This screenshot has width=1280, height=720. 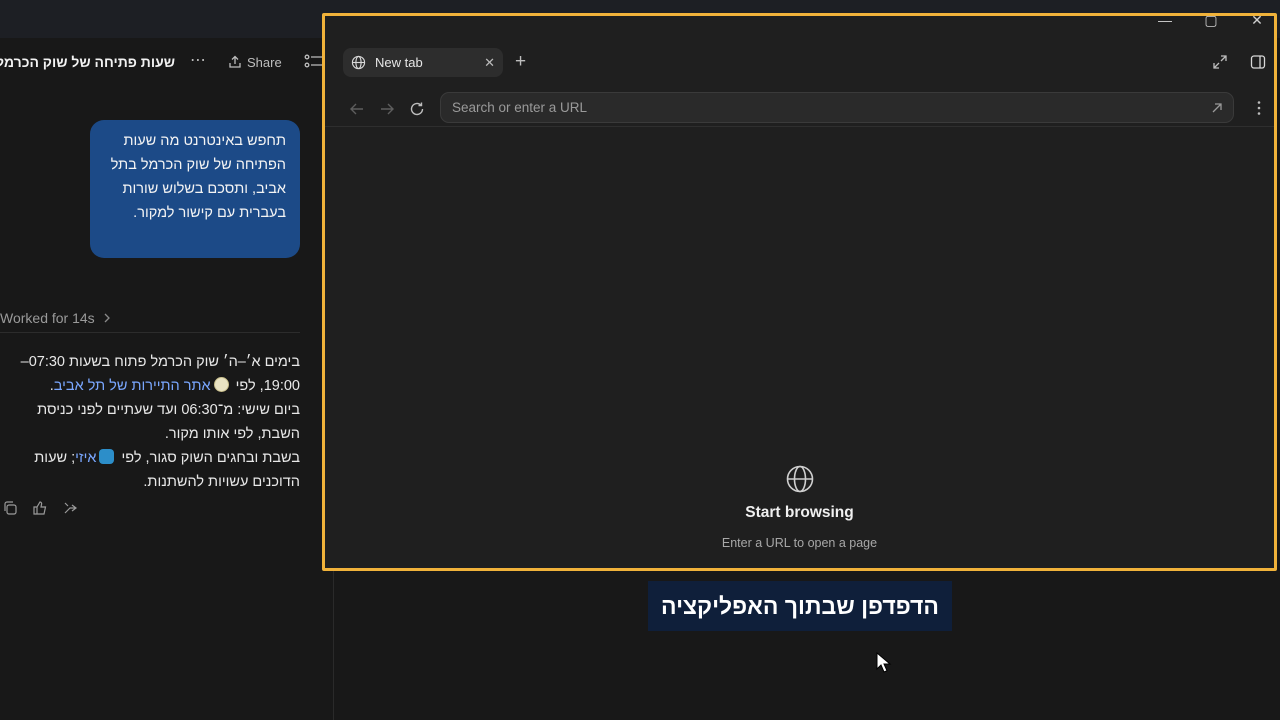 I want to click on worked-for-toggle: Worked for 14s, so click(x=55, y=318).